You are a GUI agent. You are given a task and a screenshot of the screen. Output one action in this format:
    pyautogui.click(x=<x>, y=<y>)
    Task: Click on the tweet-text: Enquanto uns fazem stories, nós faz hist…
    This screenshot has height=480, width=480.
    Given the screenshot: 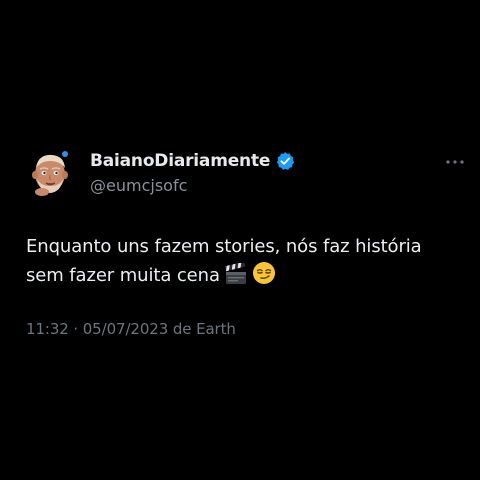 What is the action you would take?
    pyautogui.click(x=246, y=261)
    